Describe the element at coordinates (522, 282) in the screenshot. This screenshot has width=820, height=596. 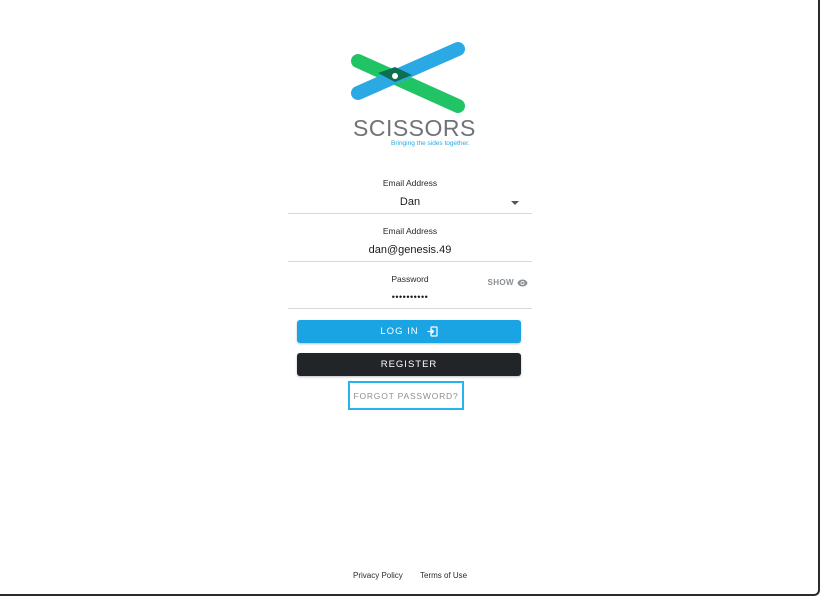
I see `eye-icon` at that location.